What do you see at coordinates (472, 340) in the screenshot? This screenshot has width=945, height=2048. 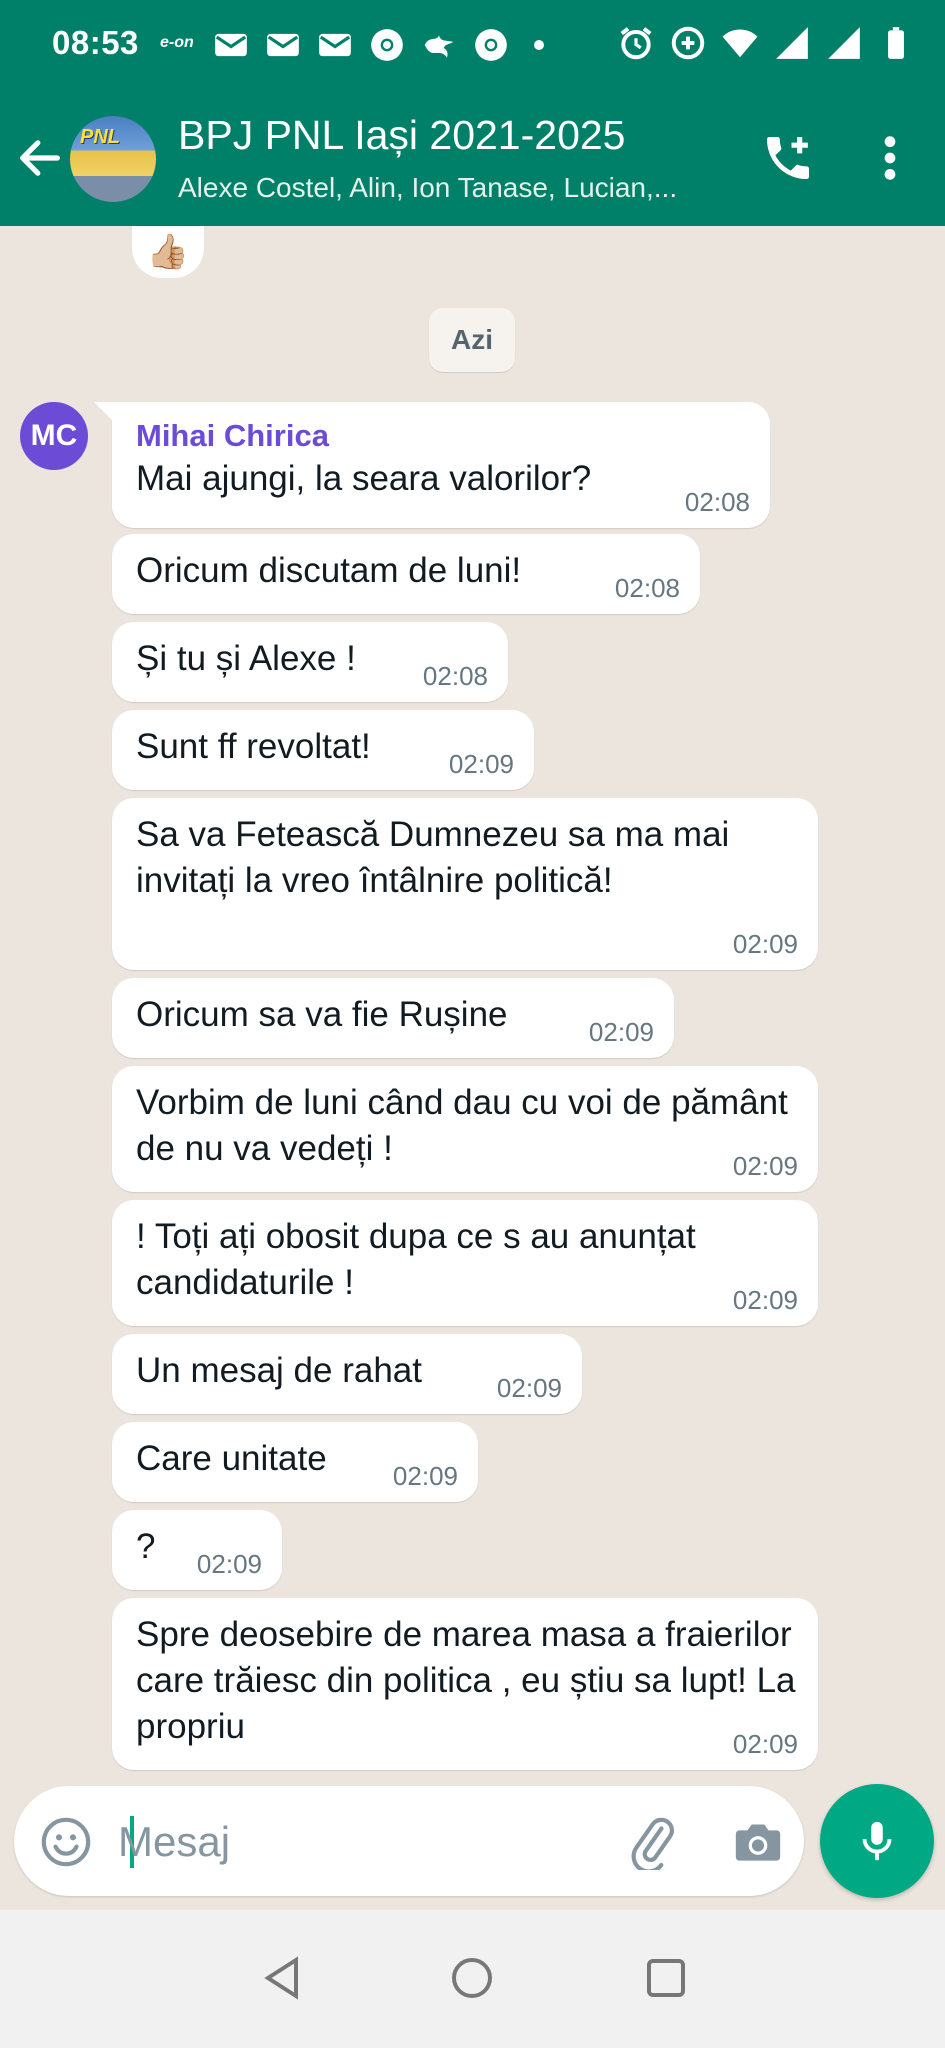 I see `date-separator: Azi` at bounding box center [472, 340].